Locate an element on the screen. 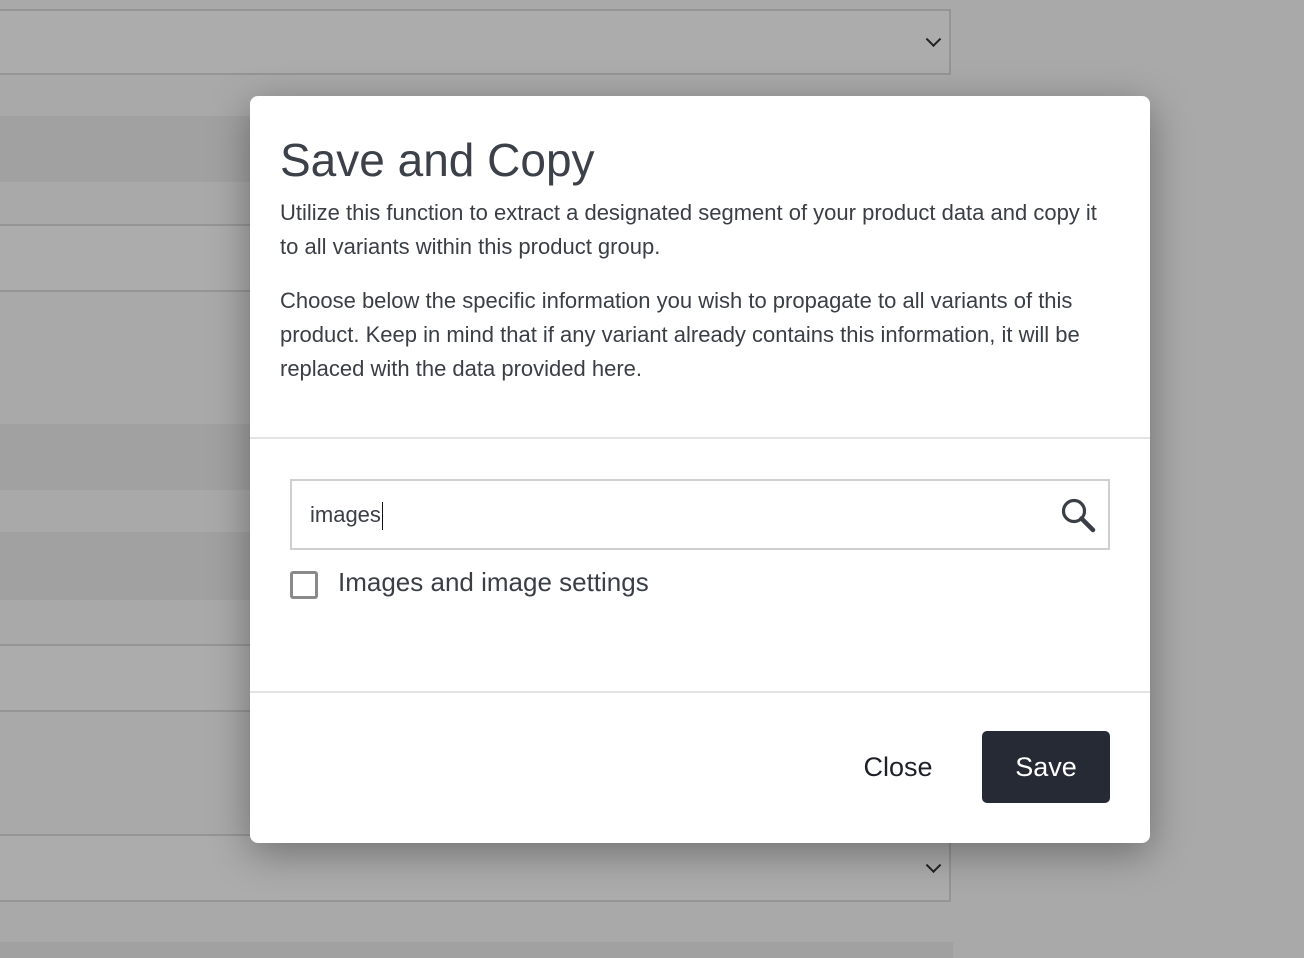 The width and height of the screenshot is (1304, 958). text-caret is located at coordinates (382, 516).